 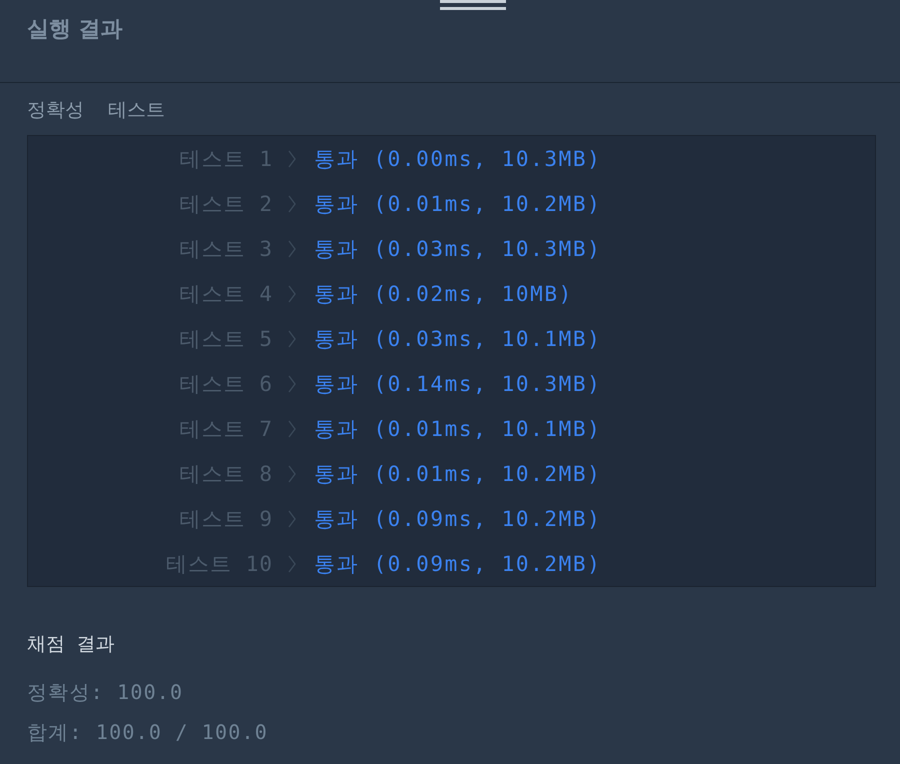 I want to click on score-text: 합계: 100.0 / 100.0, so click(x=148, y=732).